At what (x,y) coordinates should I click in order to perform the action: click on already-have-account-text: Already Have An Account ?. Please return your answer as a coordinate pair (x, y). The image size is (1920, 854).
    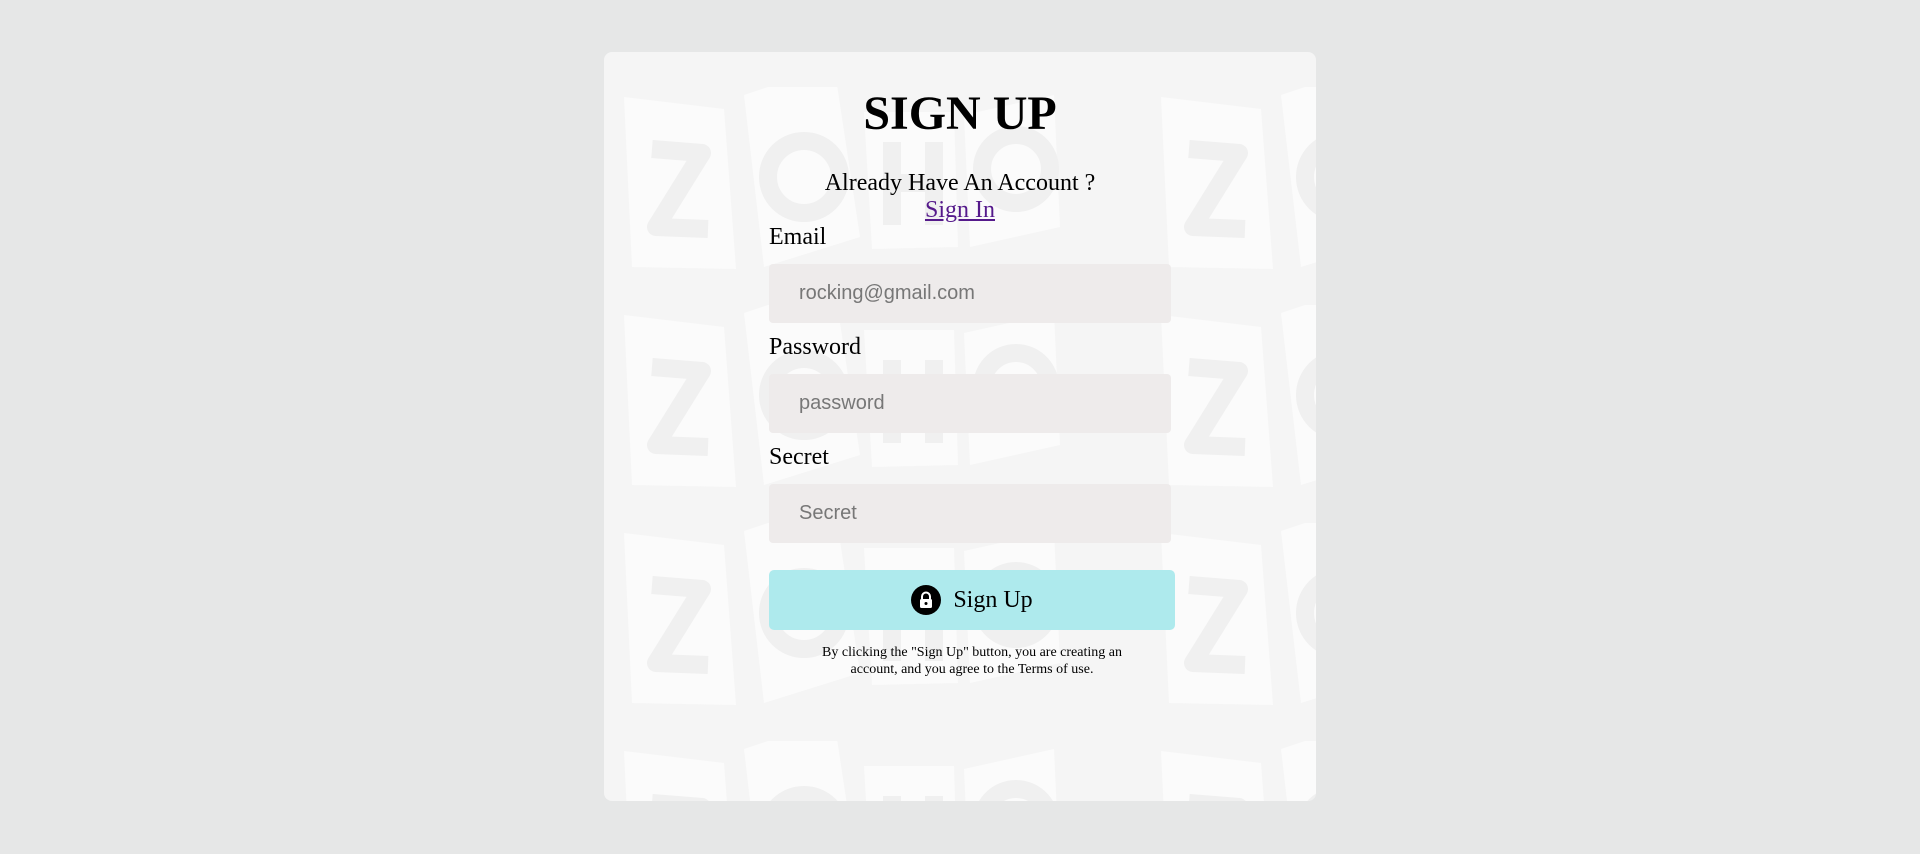
    Looking at the image, I should click on (960, 183).